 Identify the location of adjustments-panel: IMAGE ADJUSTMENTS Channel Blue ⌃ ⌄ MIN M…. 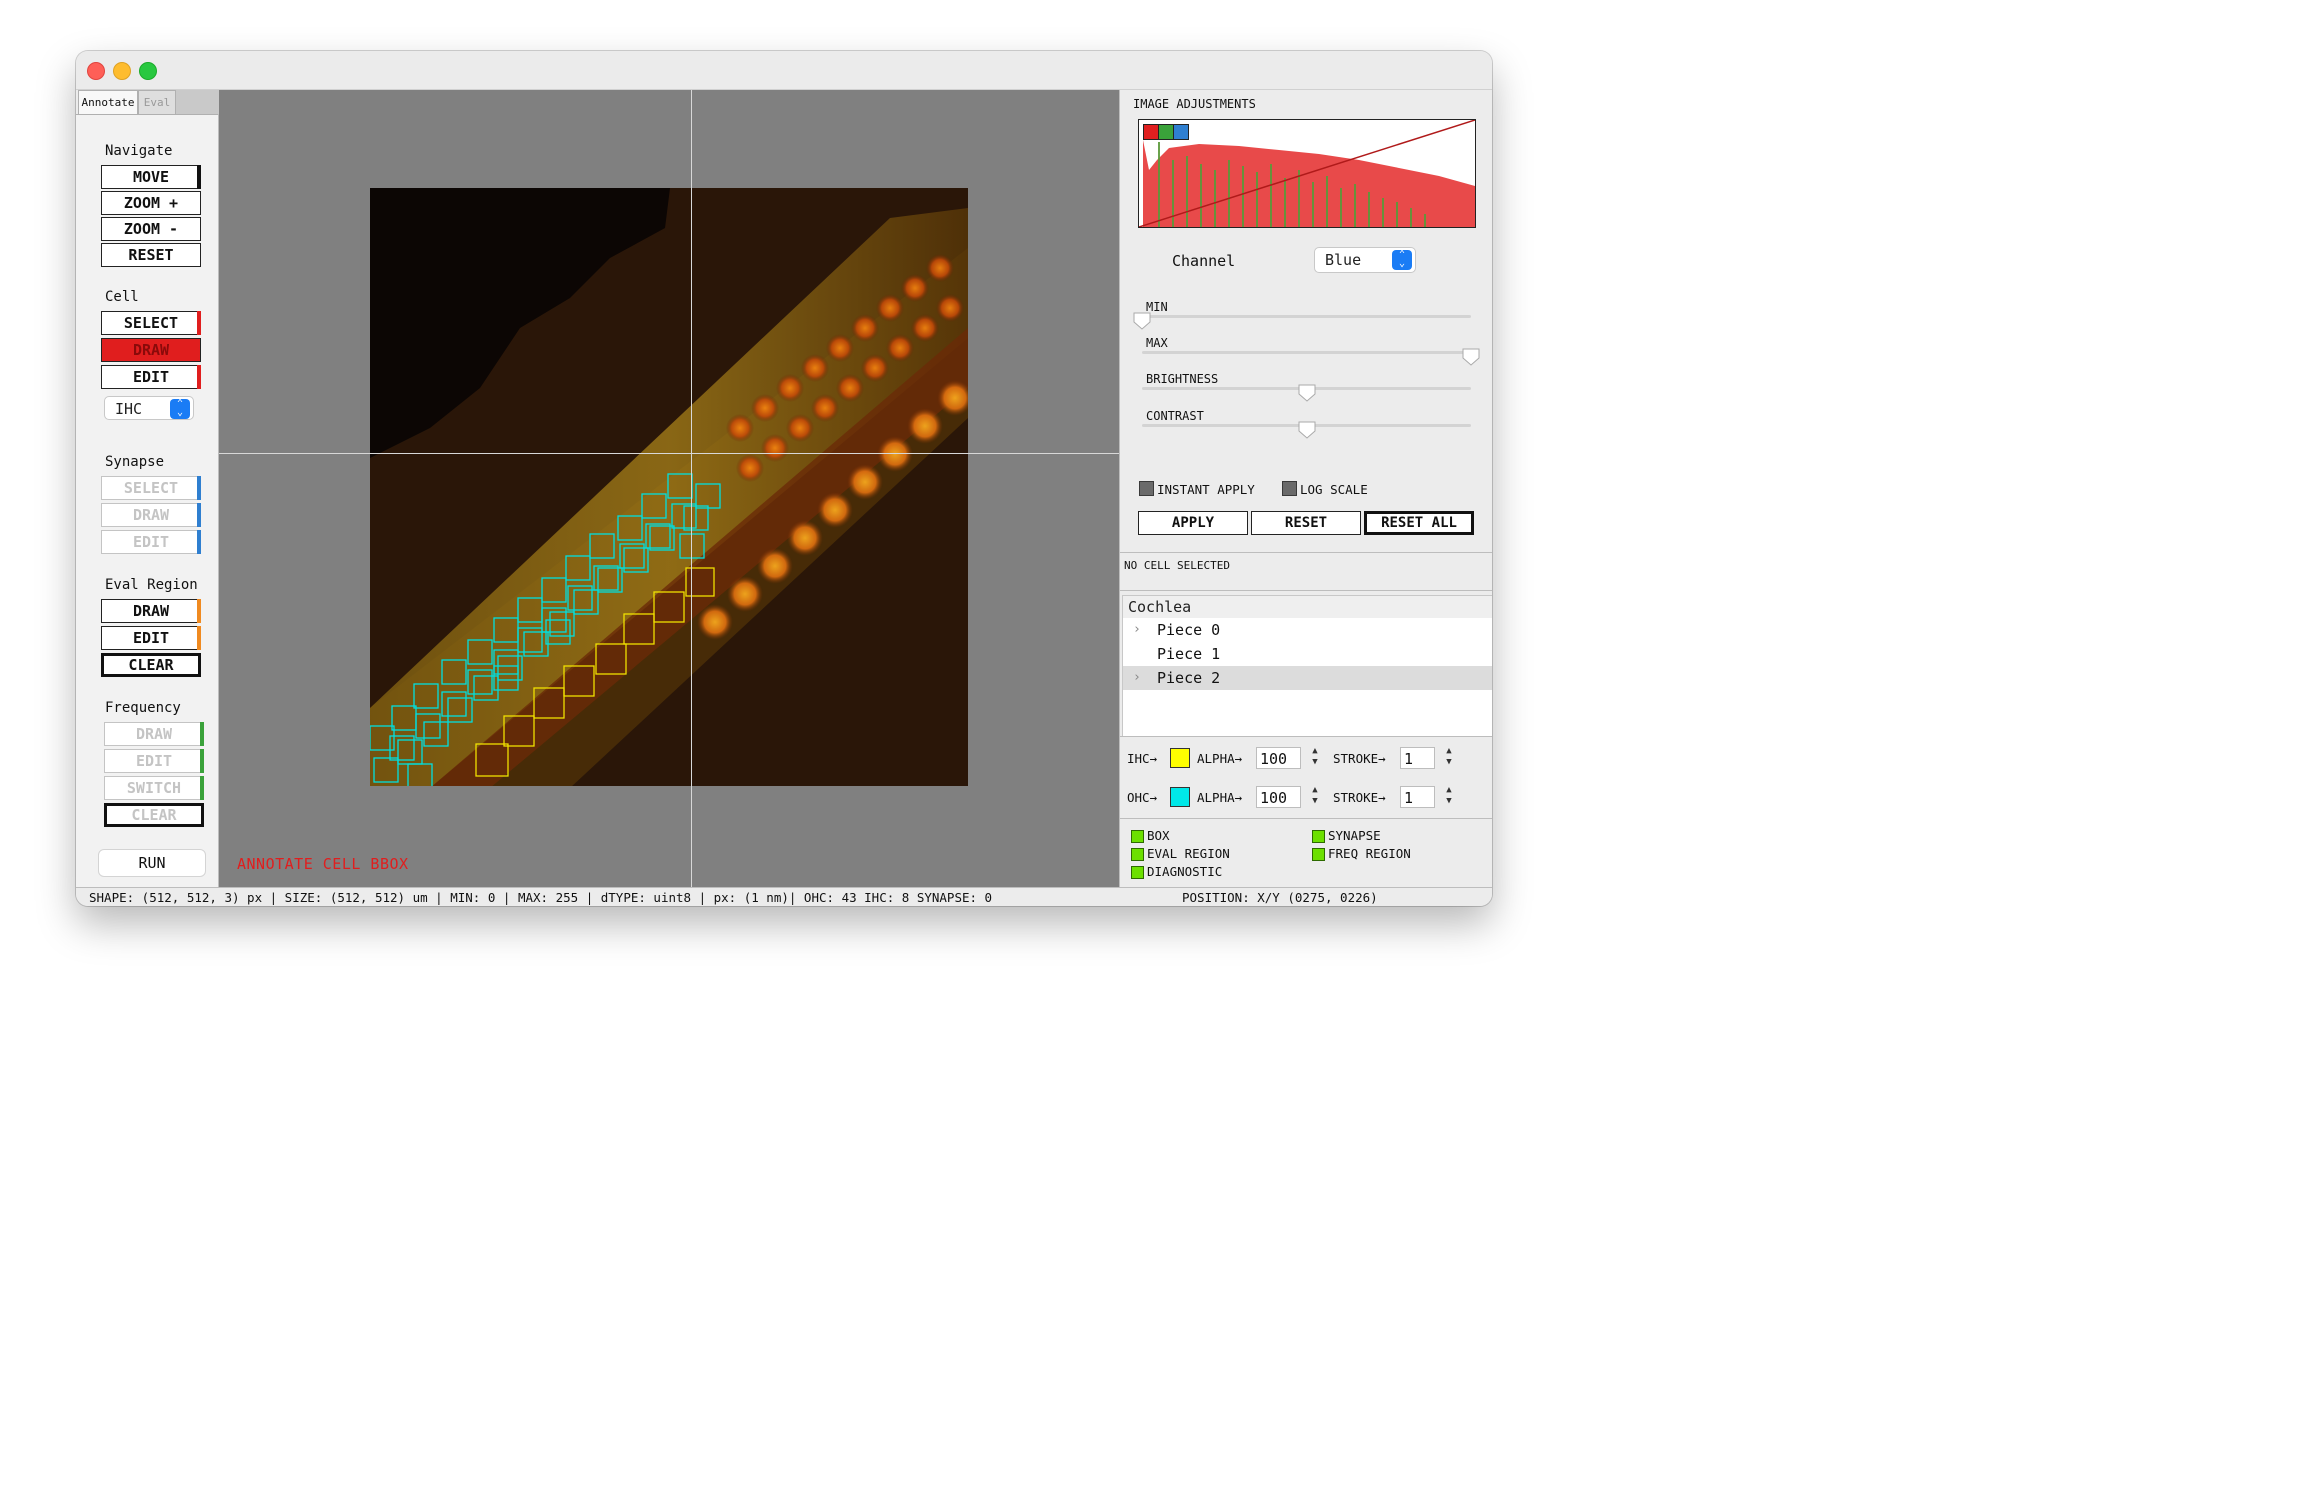
(1305, 488).